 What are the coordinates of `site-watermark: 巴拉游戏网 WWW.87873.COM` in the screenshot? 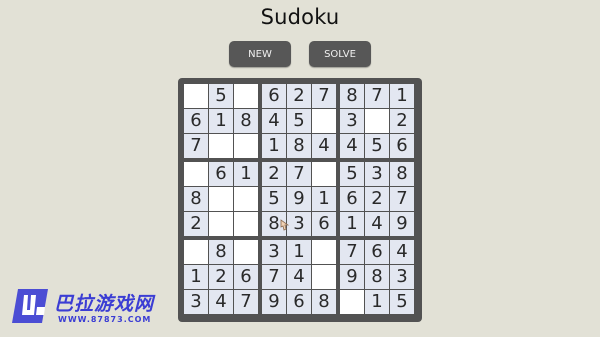 It's located at (93, 309).